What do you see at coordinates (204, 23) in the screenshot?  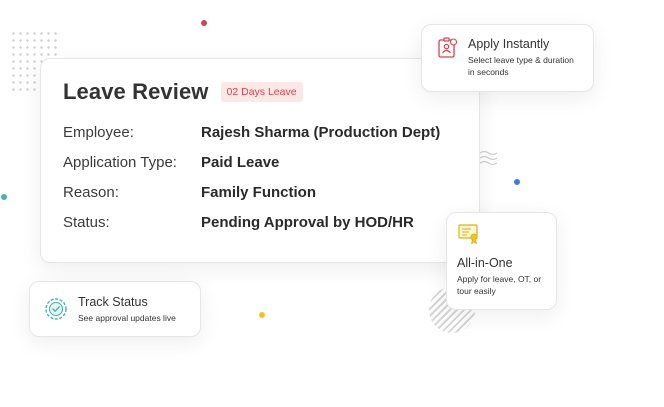 I see `red-dot-decoration` at bounding box center [204, 23].